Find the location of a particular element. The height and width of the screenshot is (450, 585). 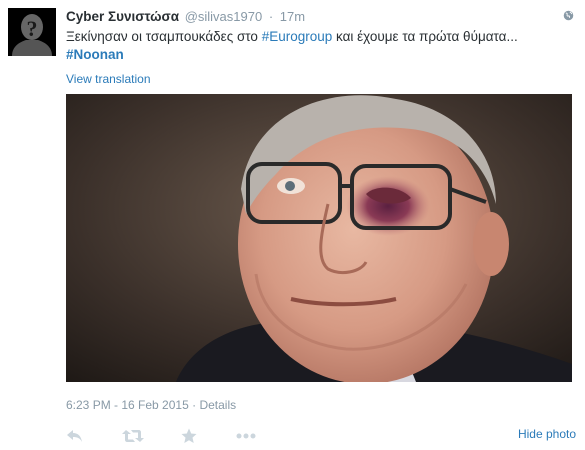

tweet-actions: Hide photo is located at coordinates (321, 437).